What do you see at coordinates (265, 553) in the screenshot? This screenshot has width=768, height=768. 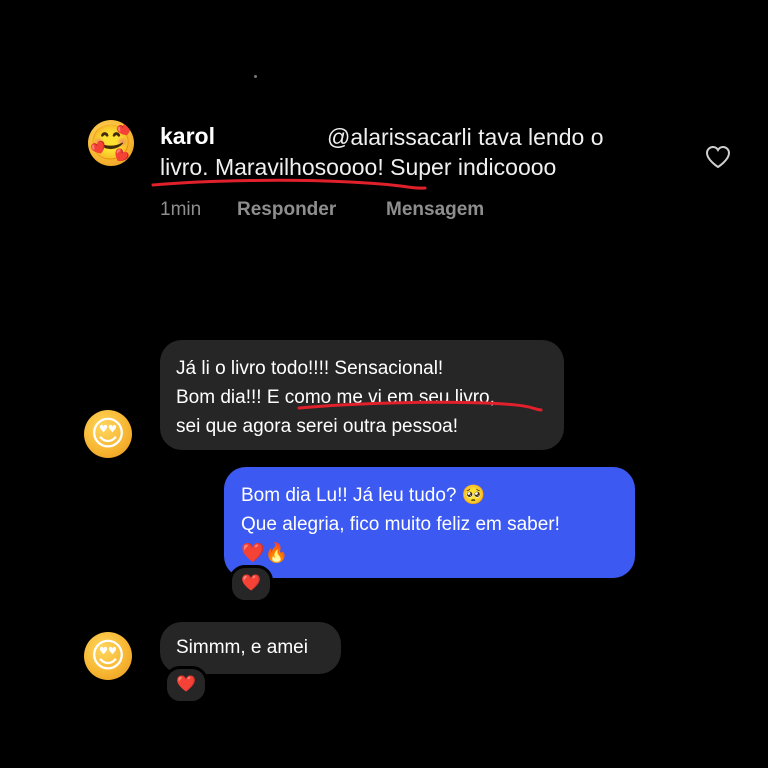 I see `message-line: ❤️🔥` at bounding box center [265, 553].